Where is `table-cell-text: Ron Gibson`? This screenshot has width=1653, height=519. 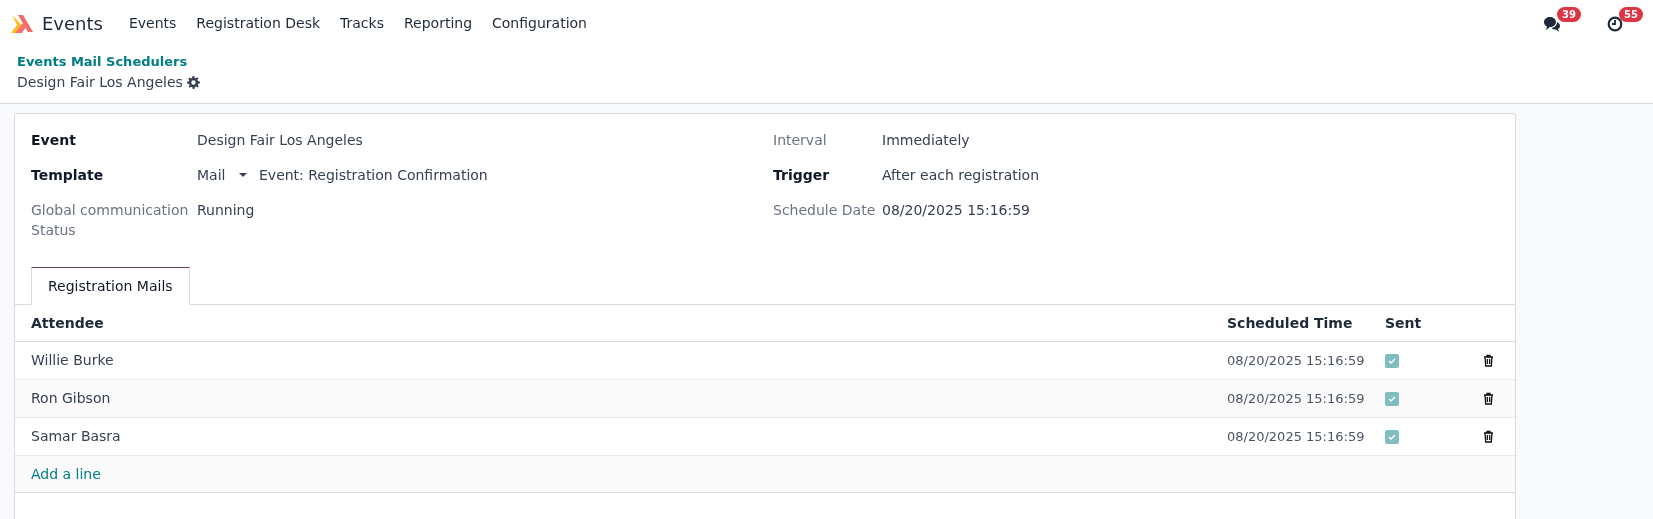 table-cell-text: Ron Gibson is located at coordinates (71, 398).